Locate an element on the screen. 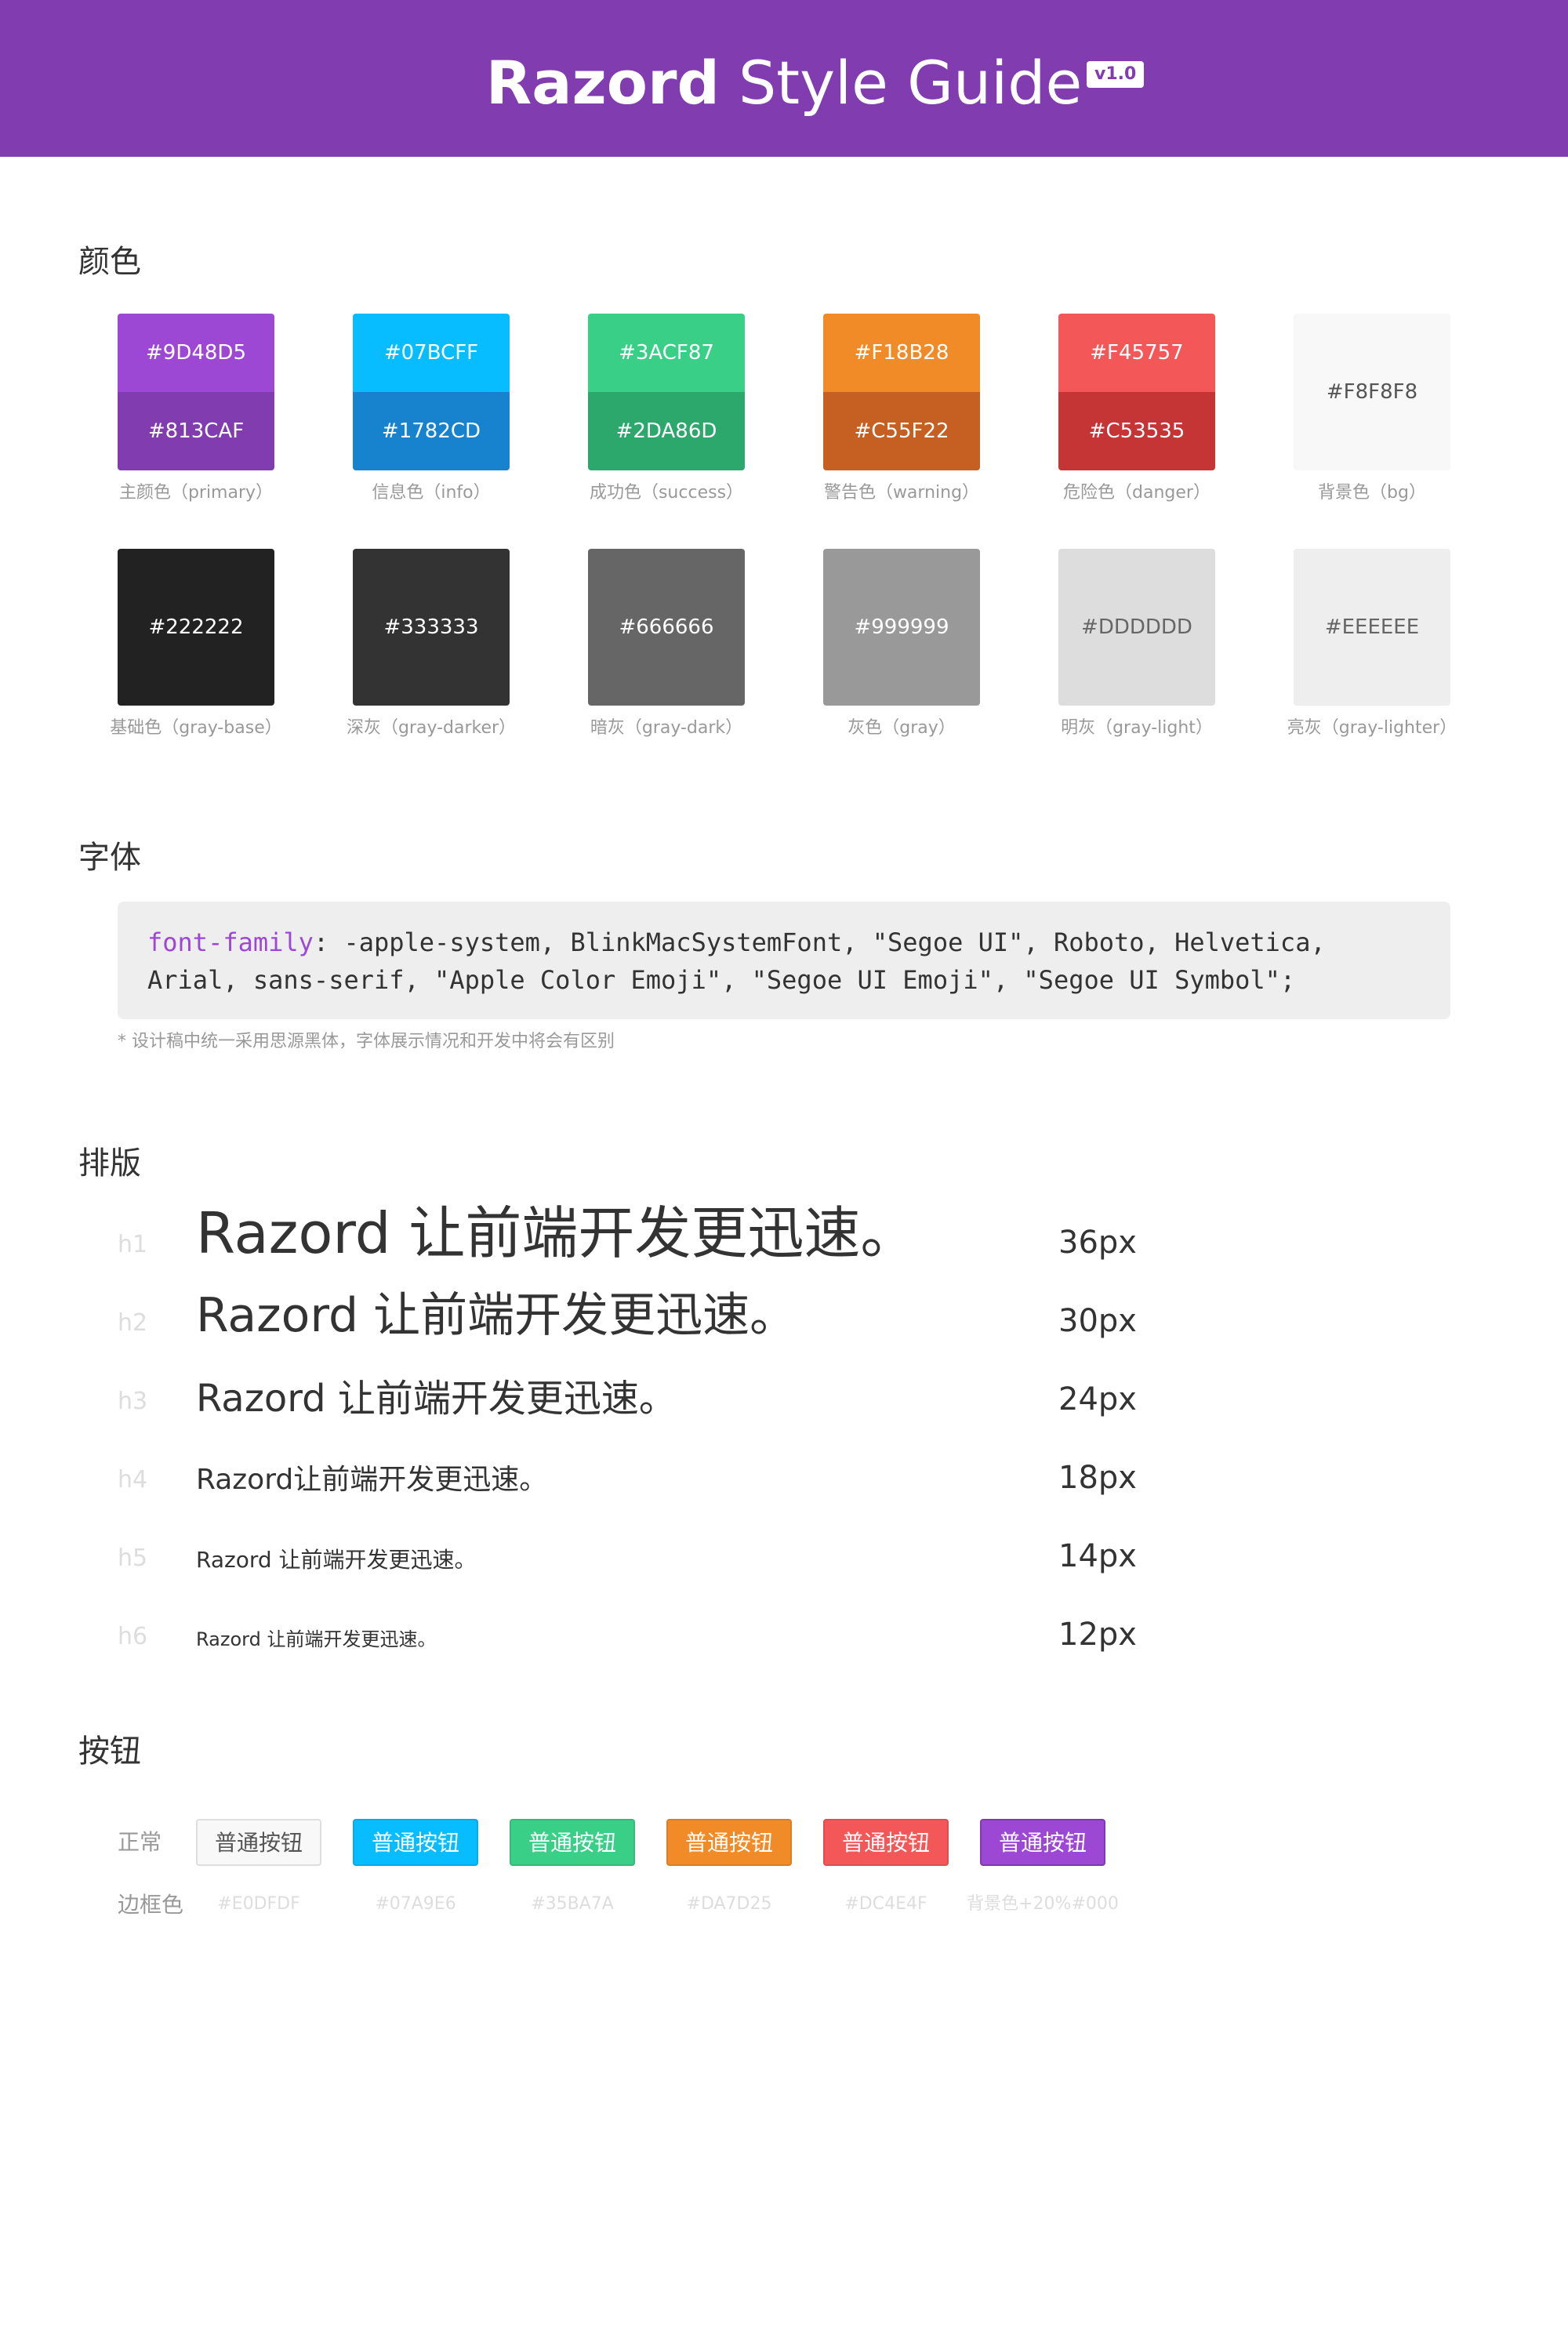  swatch-primary: #9D48D5 #813CAF is located at coordinates (196, 392).